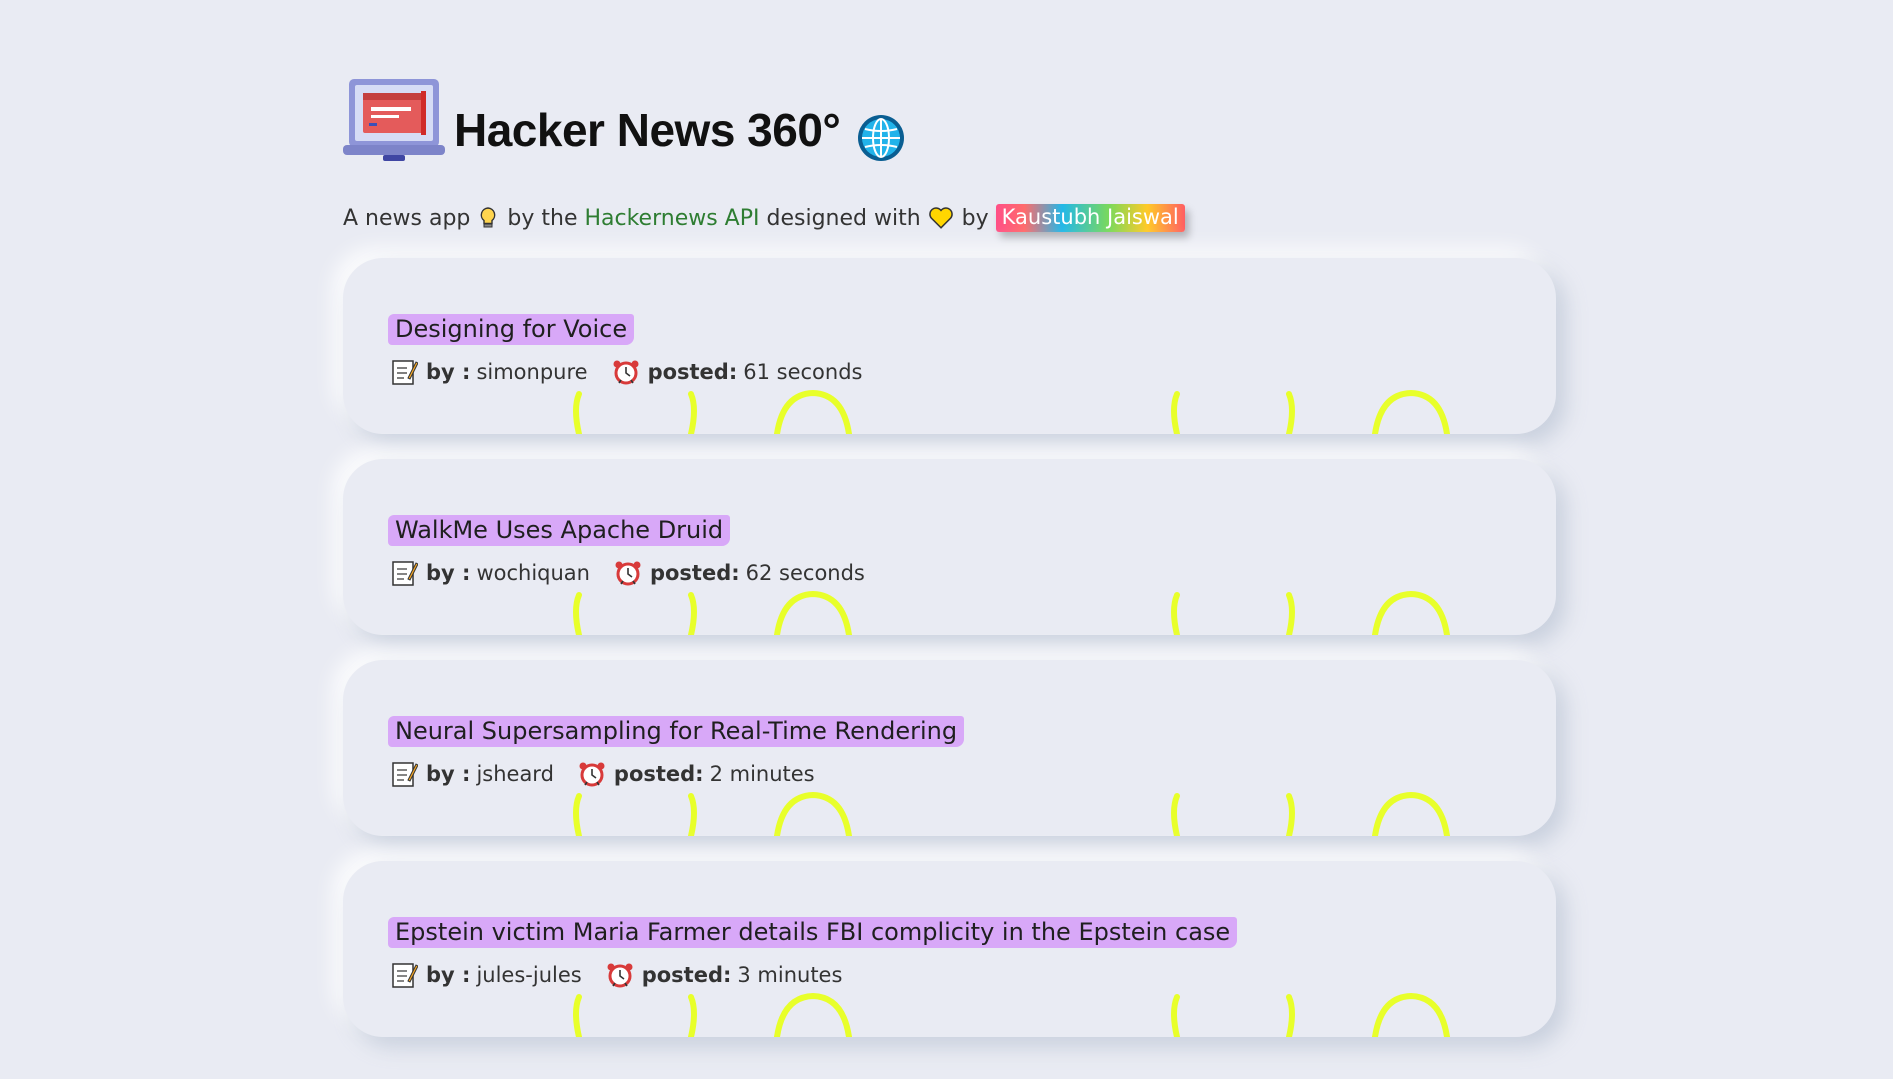  Describe the element at coordinates (762, 774) in the screenshot. I see `story-time: 2 minutes` at that location.